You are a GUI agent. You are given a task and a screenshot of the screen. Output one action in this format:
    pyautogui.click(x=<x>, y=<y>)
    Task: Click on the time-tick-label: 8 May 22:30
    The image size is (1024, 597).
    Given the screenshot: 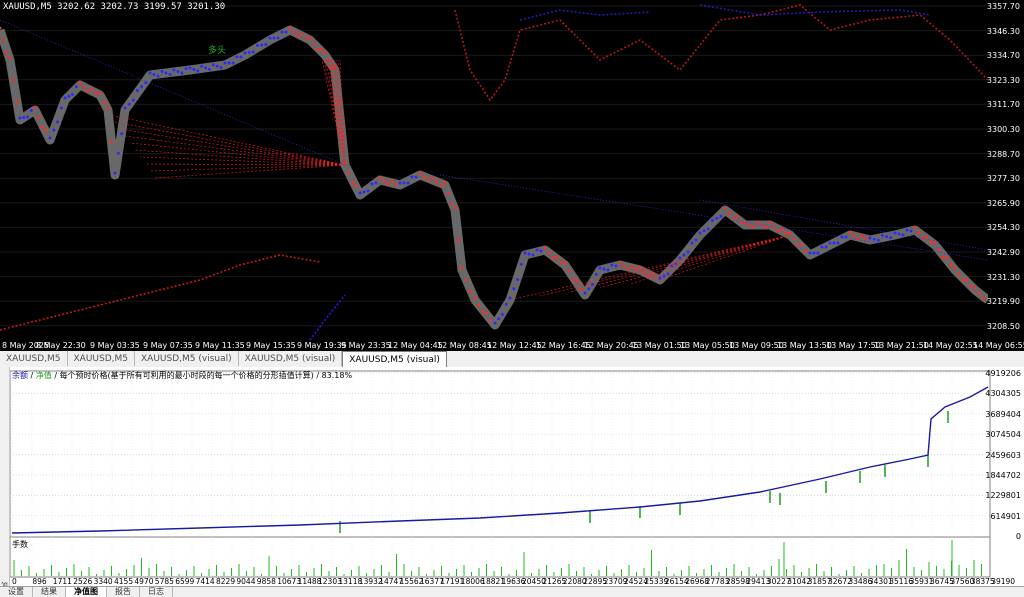 What is the action you would take?
    pyautogui.click(x=61, y=345)
    